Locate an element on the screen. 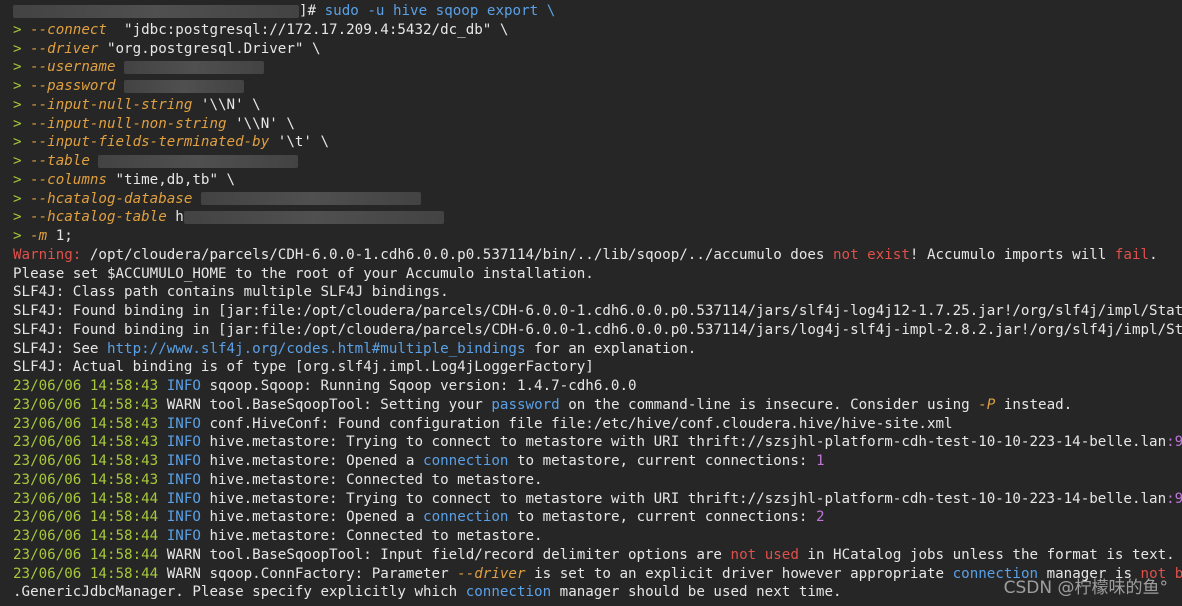  redacted-hostname is located at coordinates (156, 11).